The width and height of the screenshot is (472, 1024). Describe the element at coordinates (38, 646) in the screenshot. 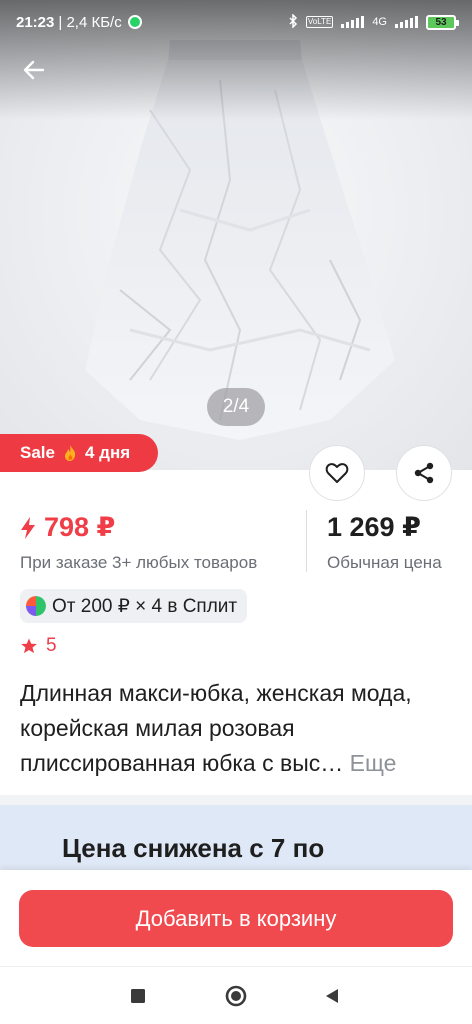

I see `rating: 5` at that location.